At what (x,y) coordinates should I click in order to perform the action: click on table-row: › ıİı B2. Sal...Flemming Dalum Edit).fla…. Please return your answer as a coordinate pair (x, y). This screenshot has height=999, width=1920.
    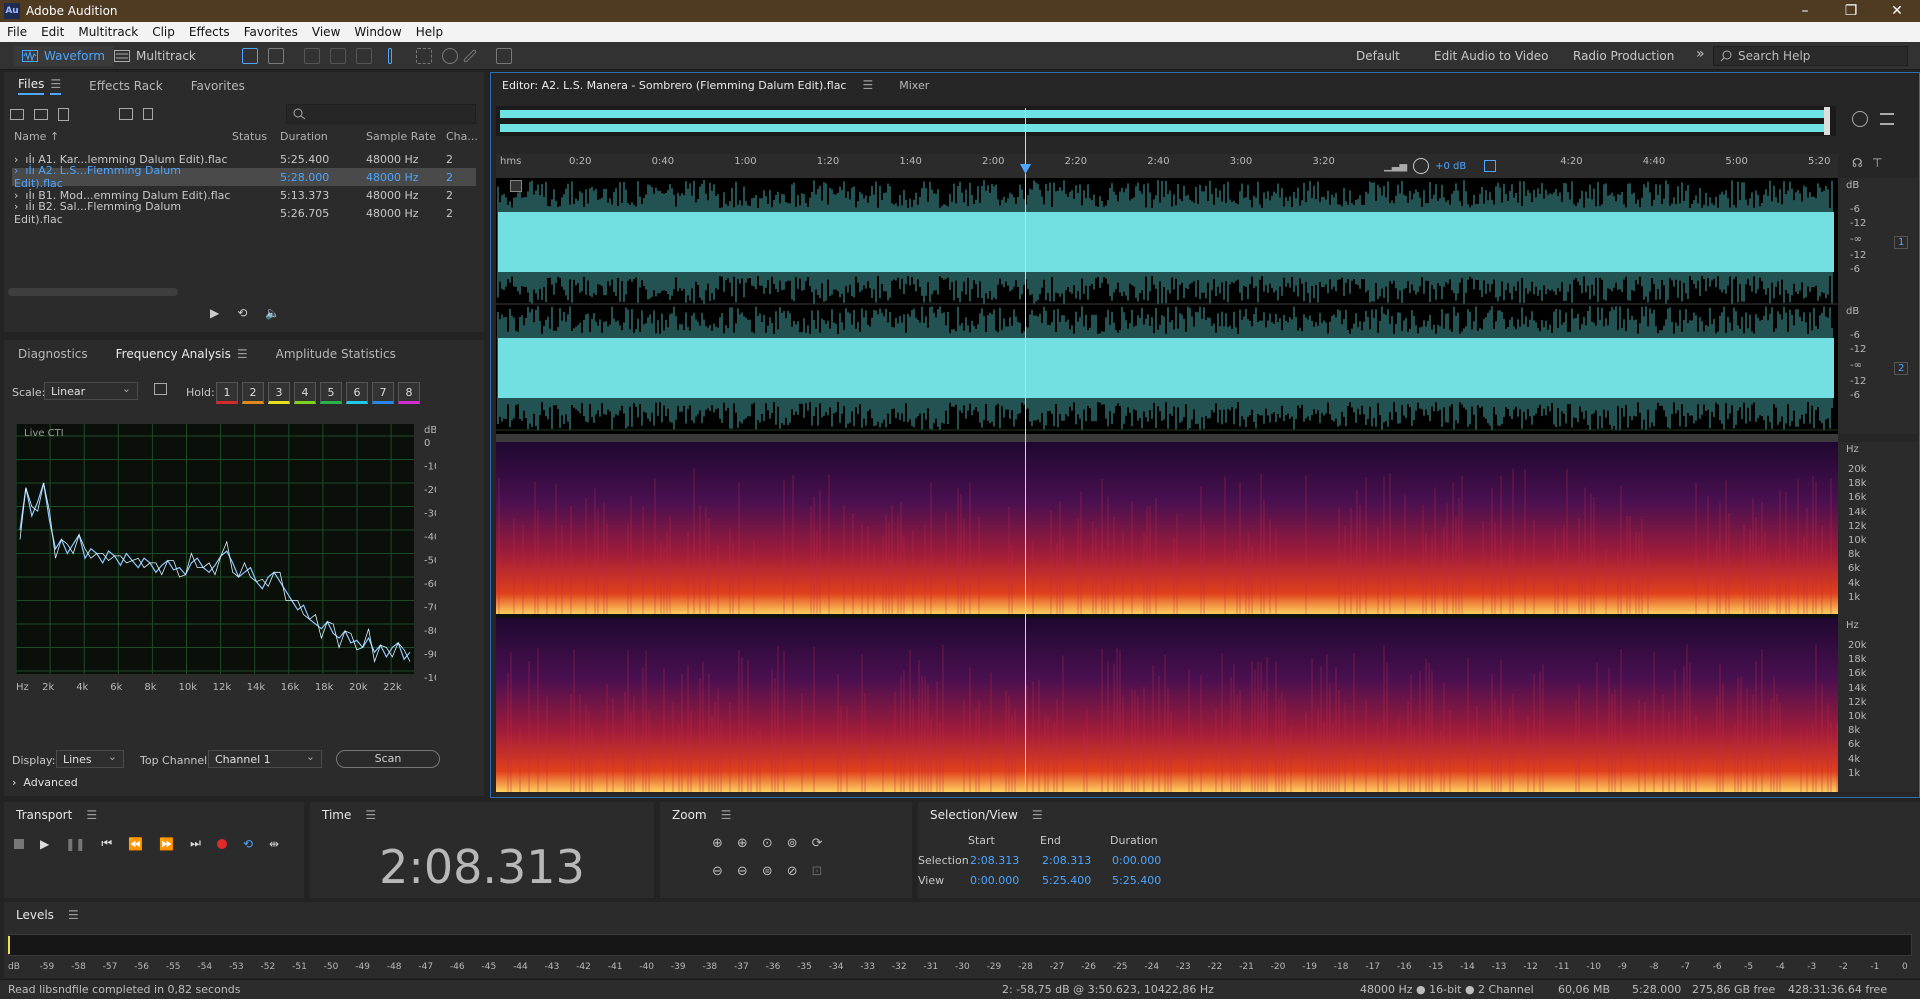
    Looking at the image, I should click on (244, 213).